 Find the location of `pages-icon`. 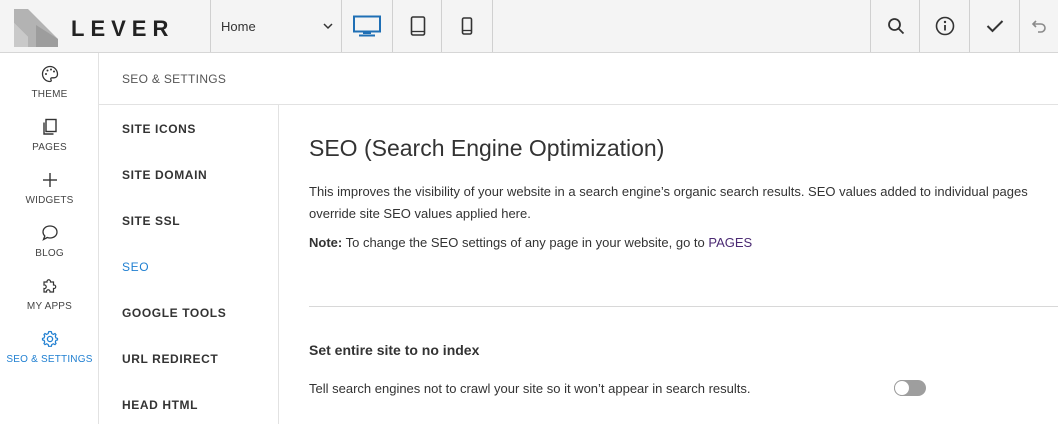

pages-icon is located at coordinates (49, 126).